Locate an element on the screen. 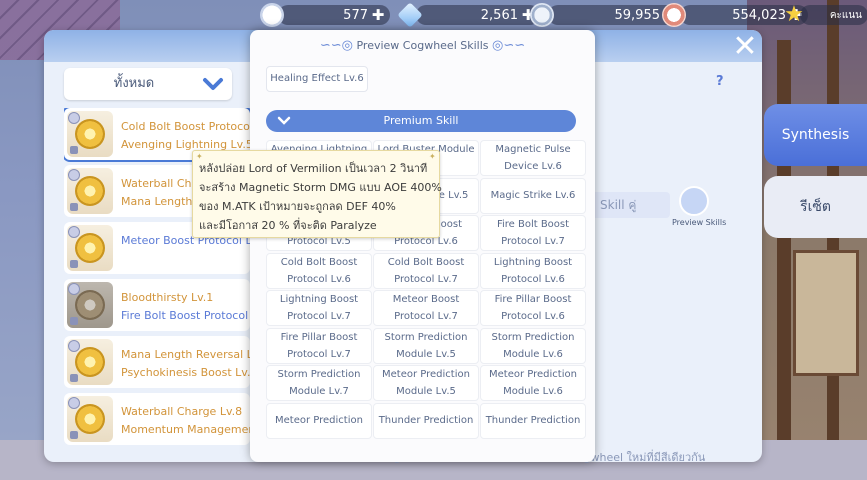 This screenshot has height=480, width=867. skill-card-label: Meteor Prediction Module Lv.6 is located at coordinates (533, 383).